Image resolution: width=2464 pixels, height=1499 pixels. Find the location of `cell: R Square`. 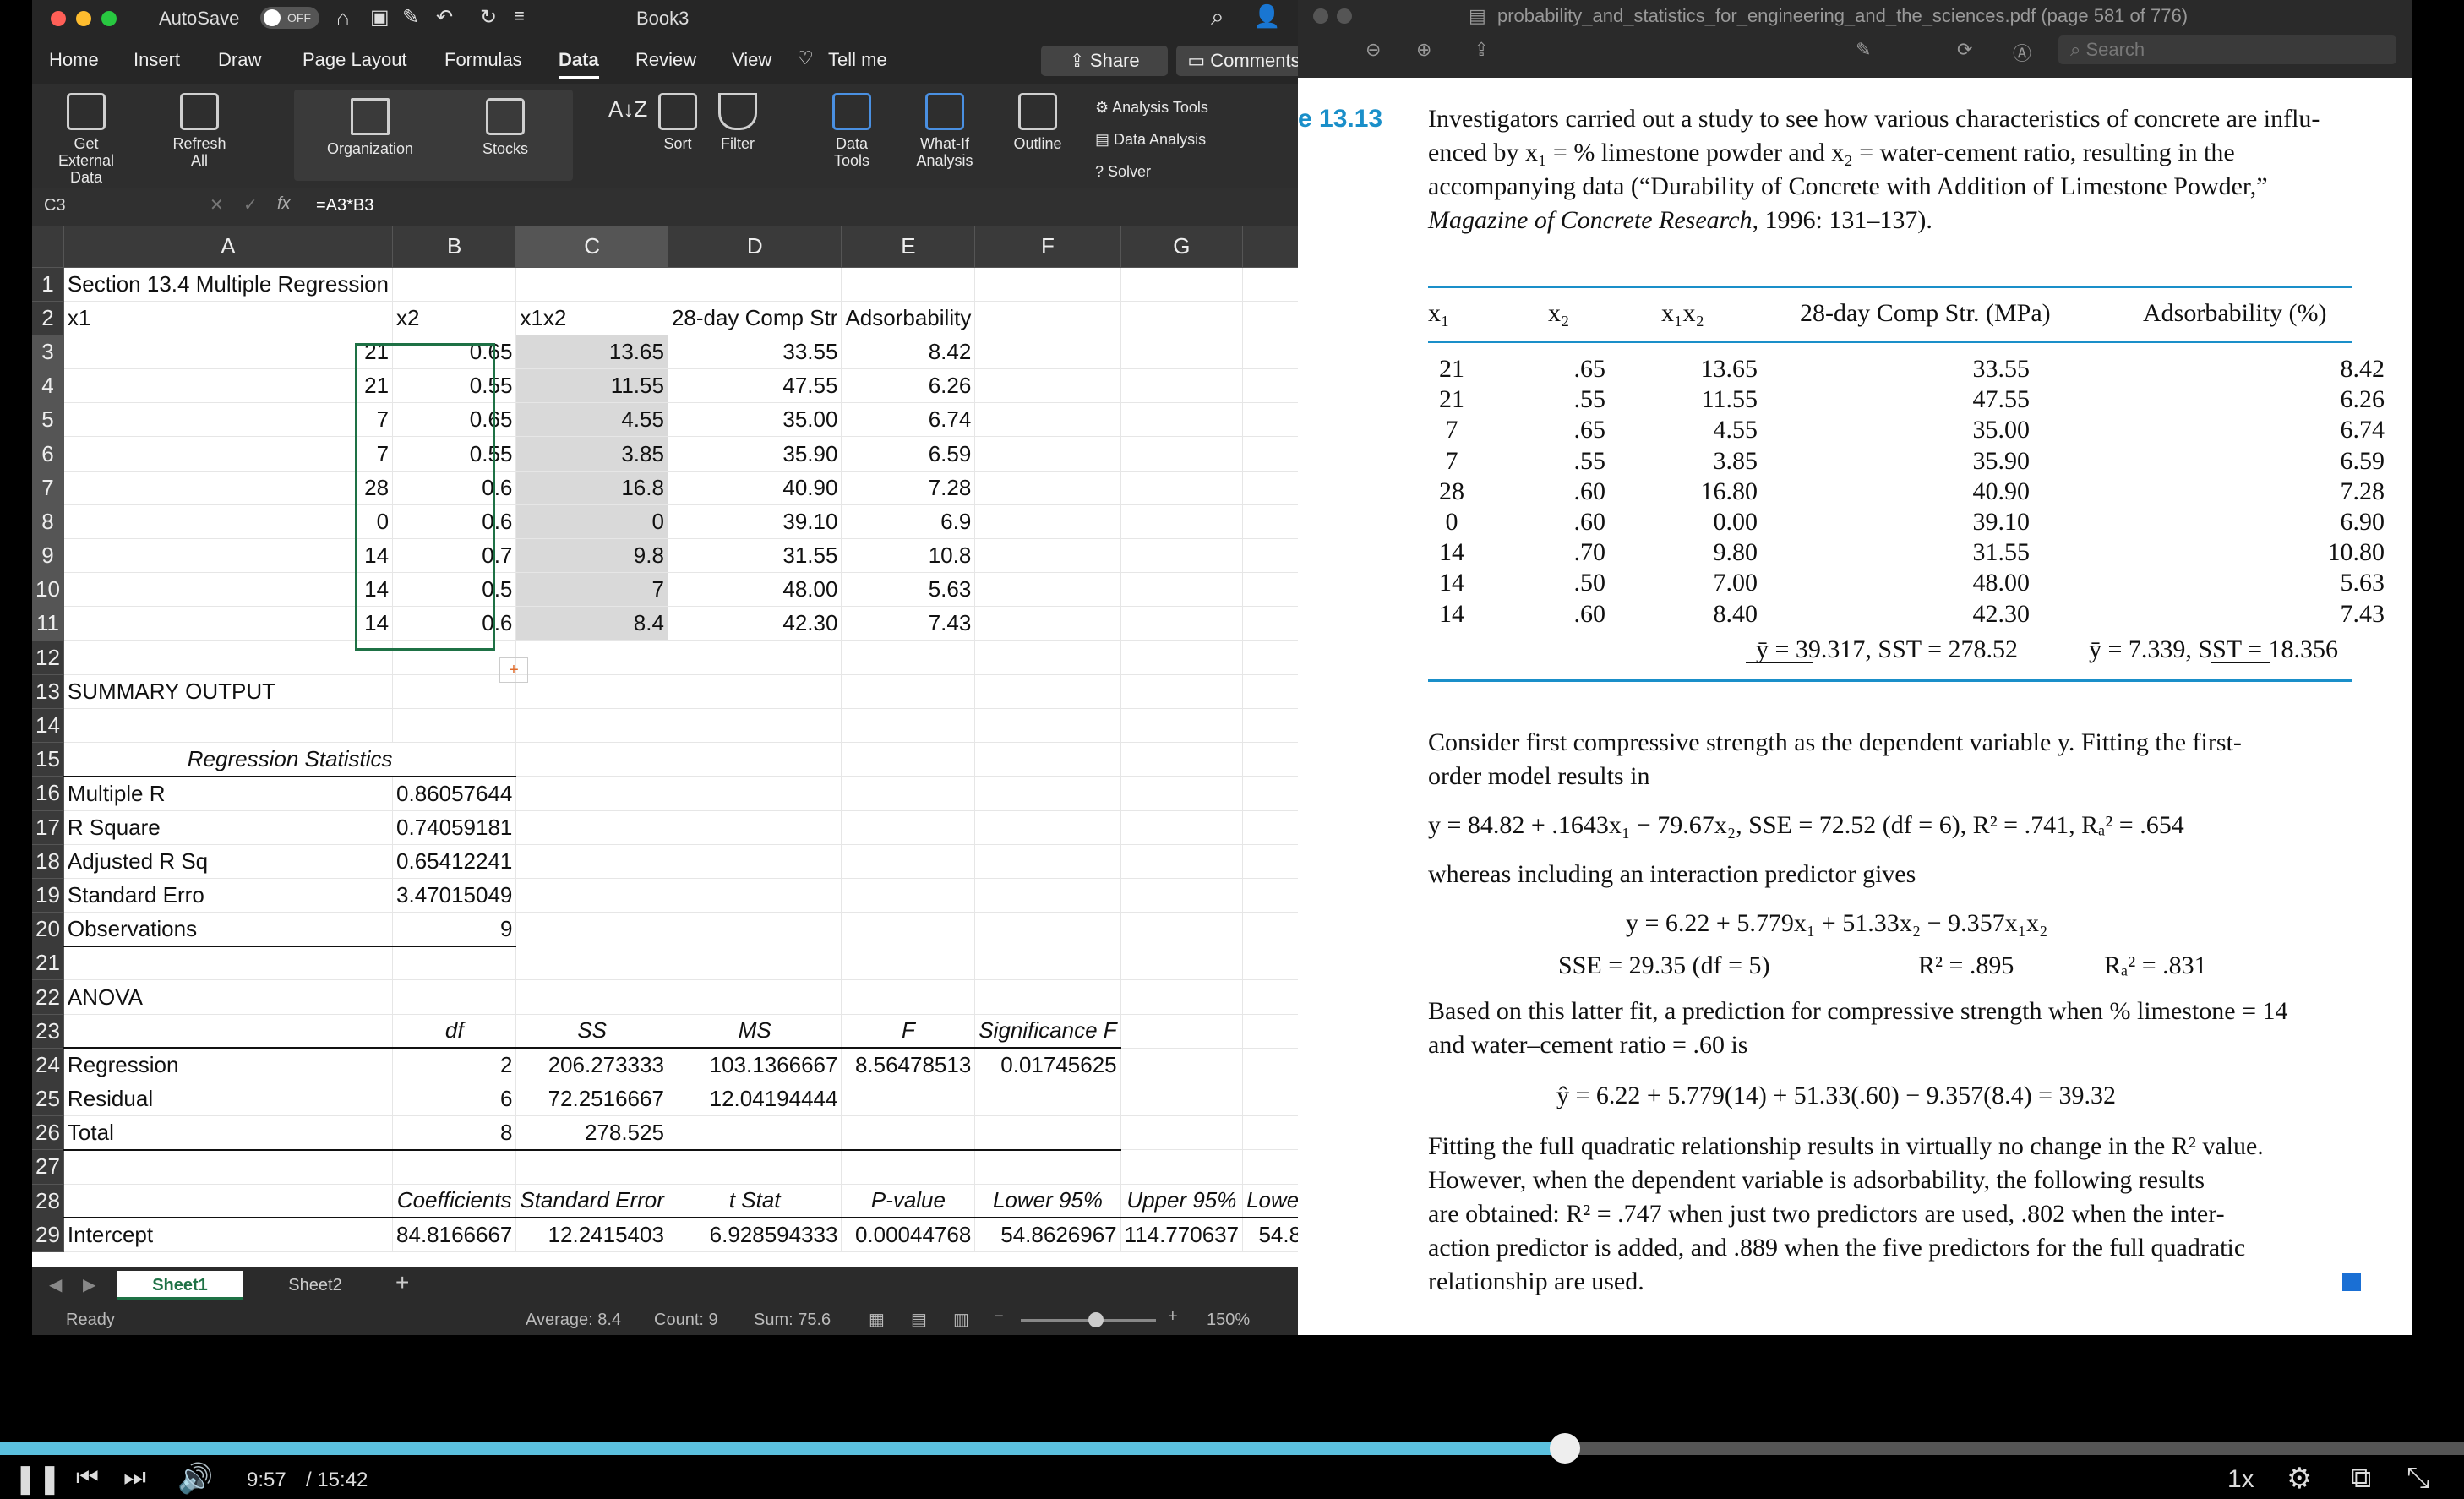

cell: R Square is located at coordinates (229, 827).